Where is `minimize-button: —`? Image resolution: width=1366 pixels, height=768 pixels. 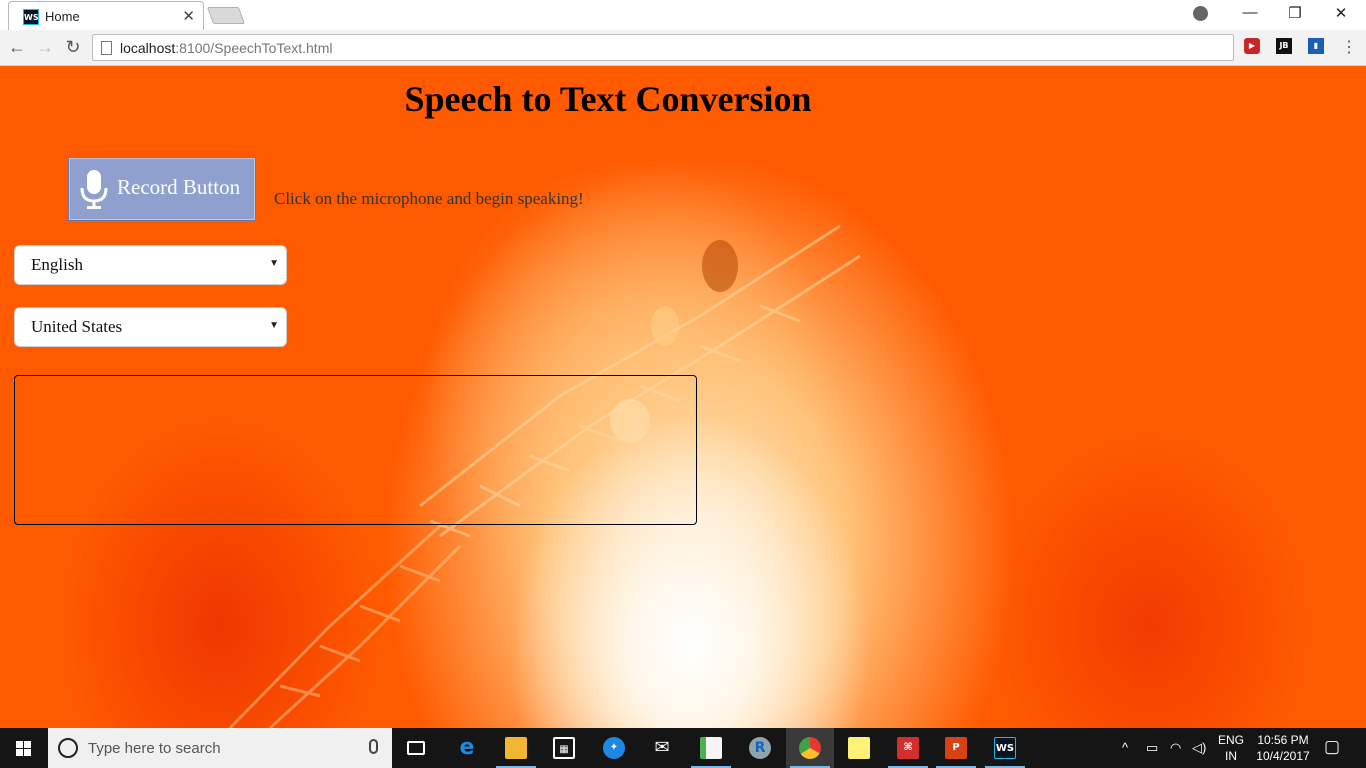 minimize-button: — is located at coordinates (1250, 12).